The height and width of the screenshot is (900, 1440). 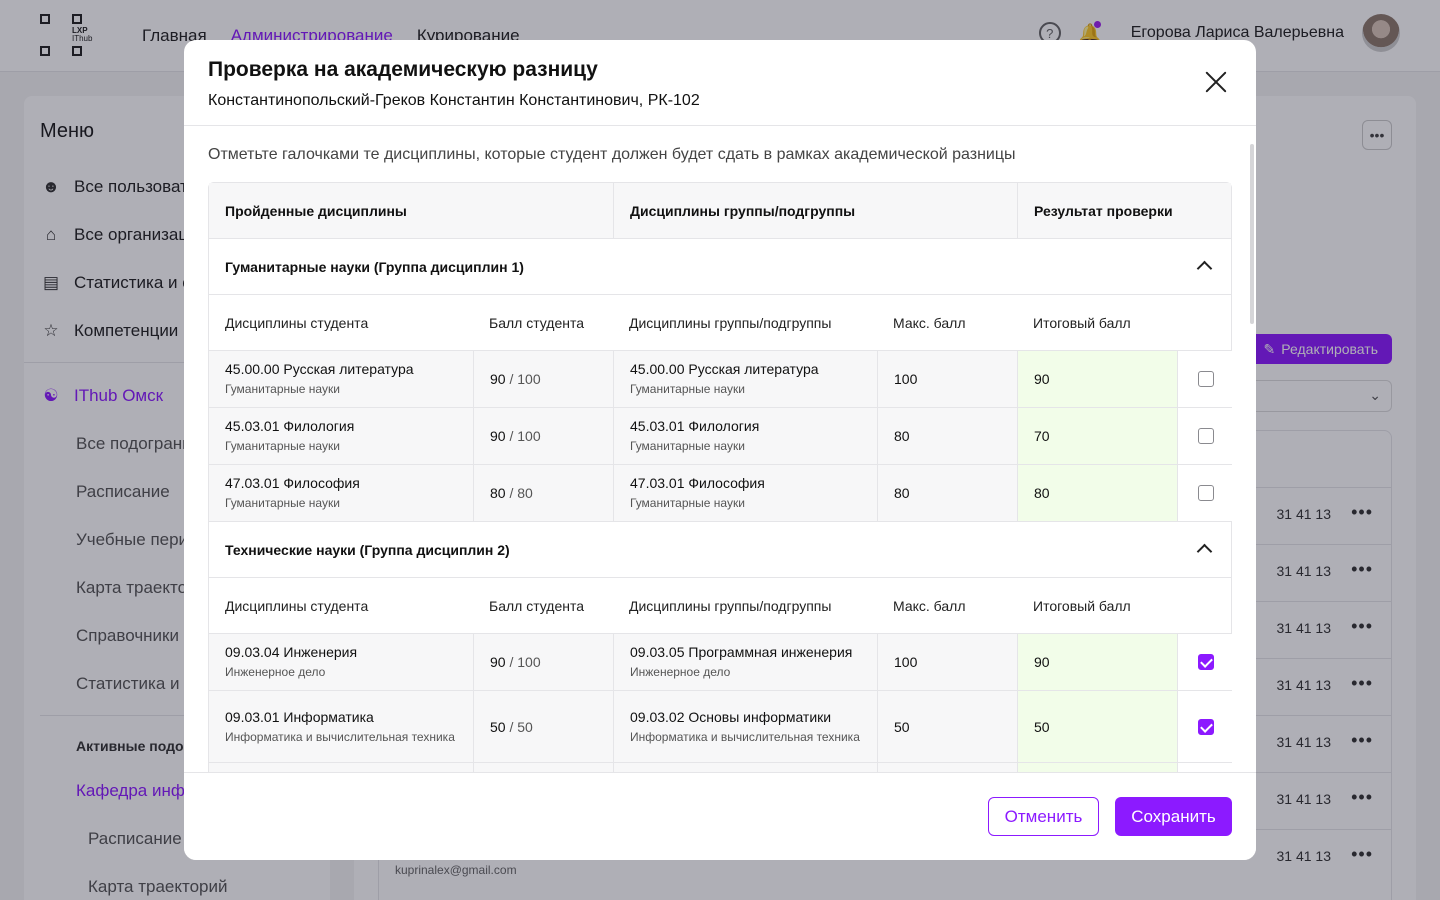 What do you see at coordinates (731, 716) in the screenshot?
I see `group-discipline: 09.03.02 Основы информатики` at bounding box center [731, 716].